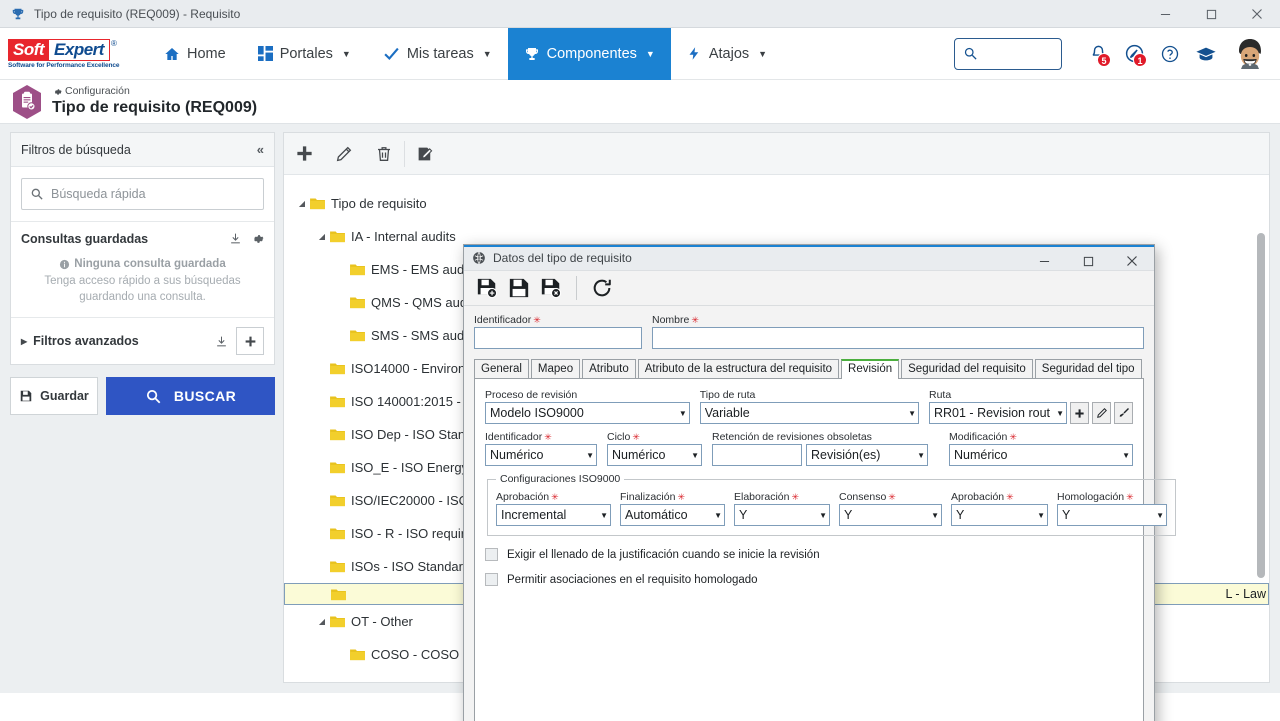  Describe the element at coordinates (999, 515) in the screenshot. I see `iso-aprobacion2-select: Y ▼` at that location.